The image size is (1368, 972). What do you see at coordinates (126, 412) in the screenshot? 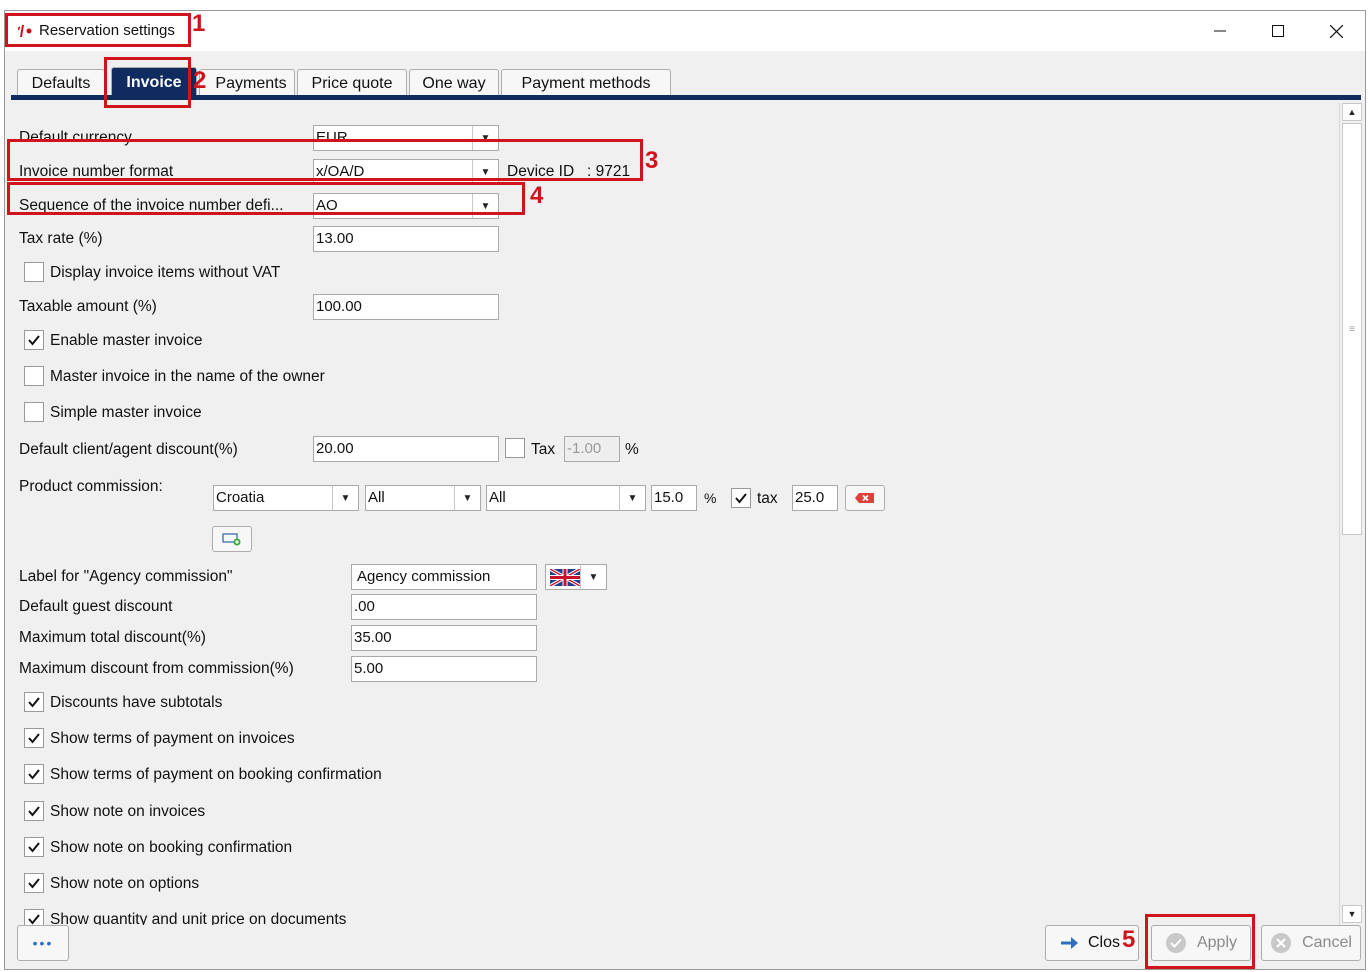
I see `simple-master-invoice-label: Simple master invoice` at bounding box center [126, 412].